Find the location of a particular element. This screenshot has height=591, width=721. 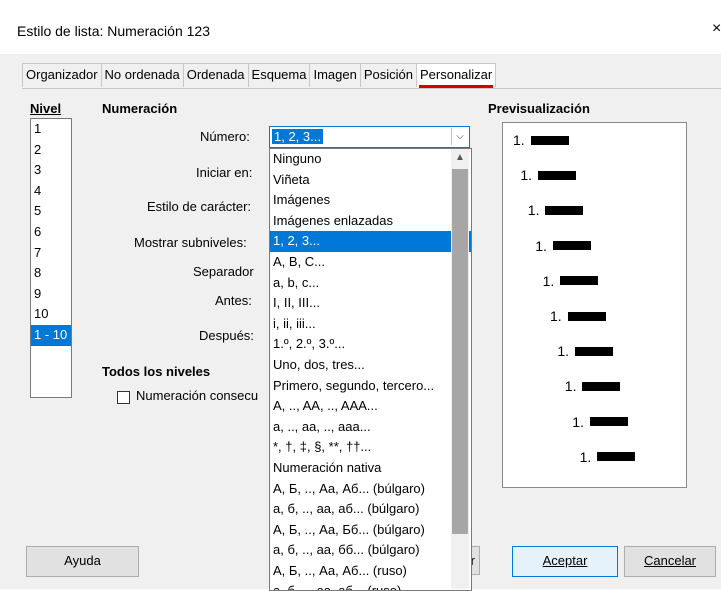

level-item: 4 is located at coordinates (51, 191).